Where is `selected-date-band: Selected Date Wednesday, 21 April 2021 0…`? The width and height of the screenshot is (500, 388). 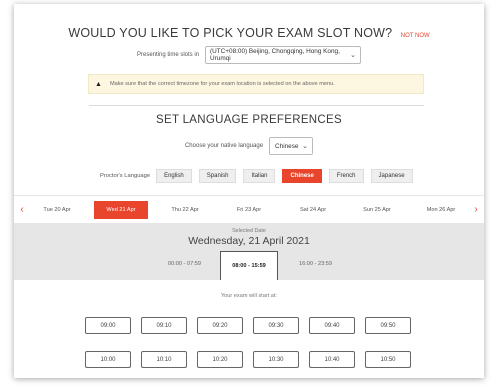 selected-date-band: Selected Date Wednesday, 21 April 2021 0… is located at coordinates (249, 252).